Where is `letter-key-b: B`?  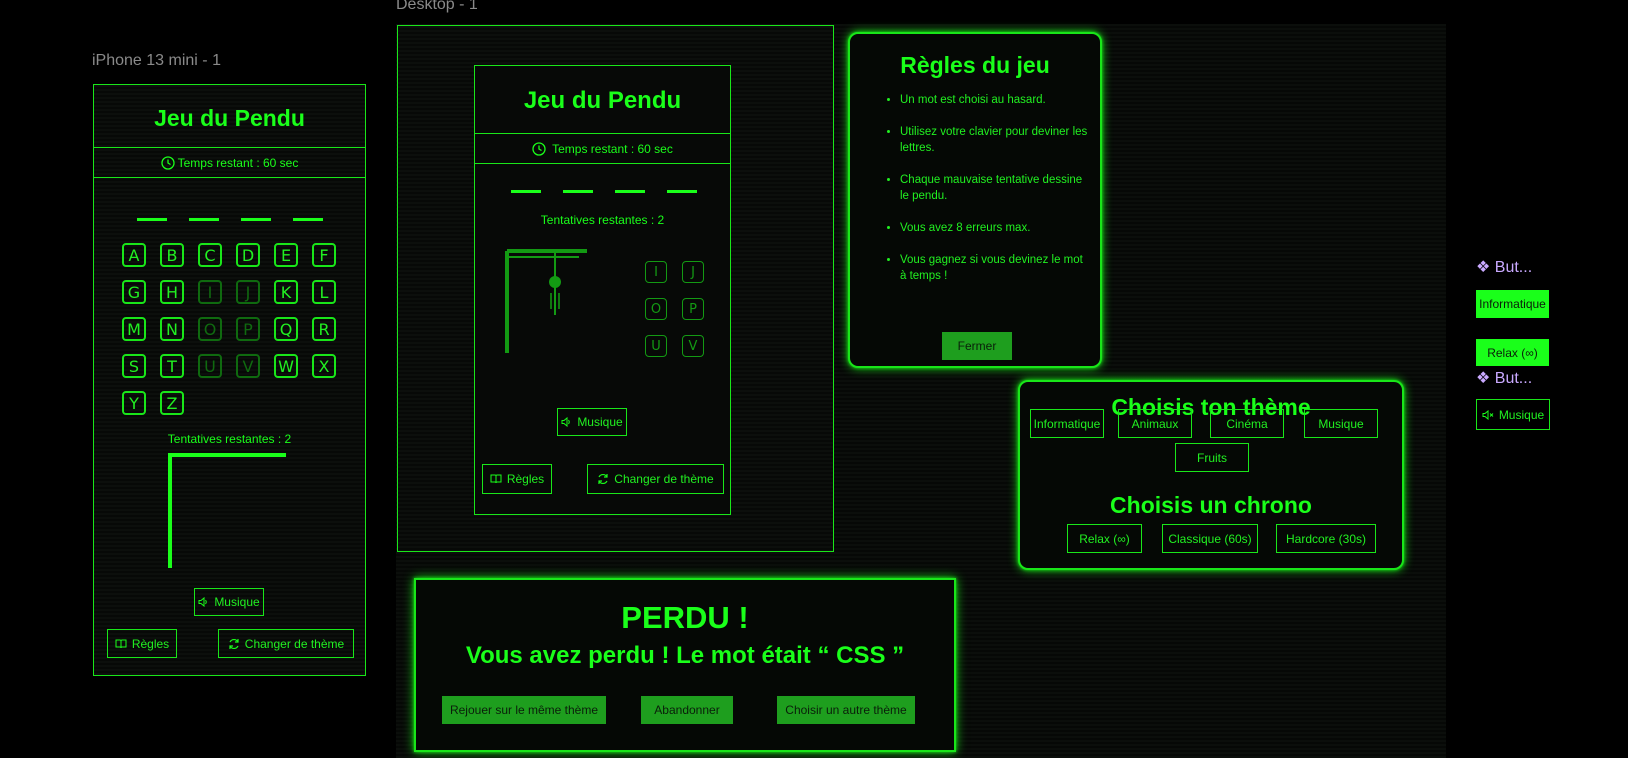 letter-key-b: B is located at coordinates (172, 255).